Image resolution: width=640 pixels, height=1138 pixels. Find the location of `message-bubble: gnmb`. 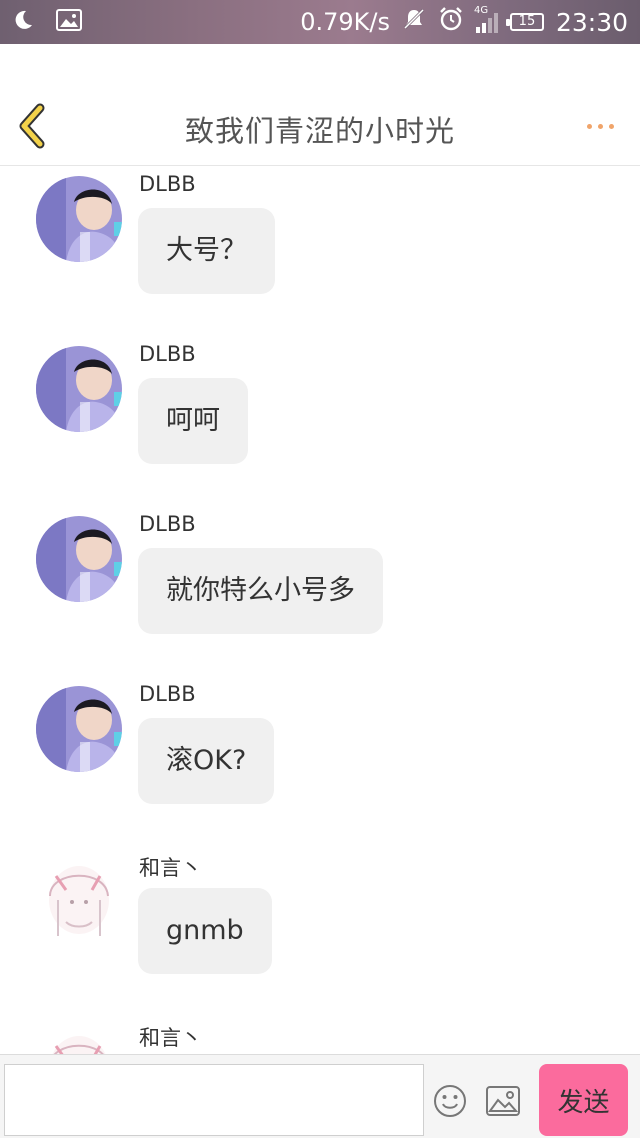

message-bubble: gnmb is located at coordinates (205, 931).